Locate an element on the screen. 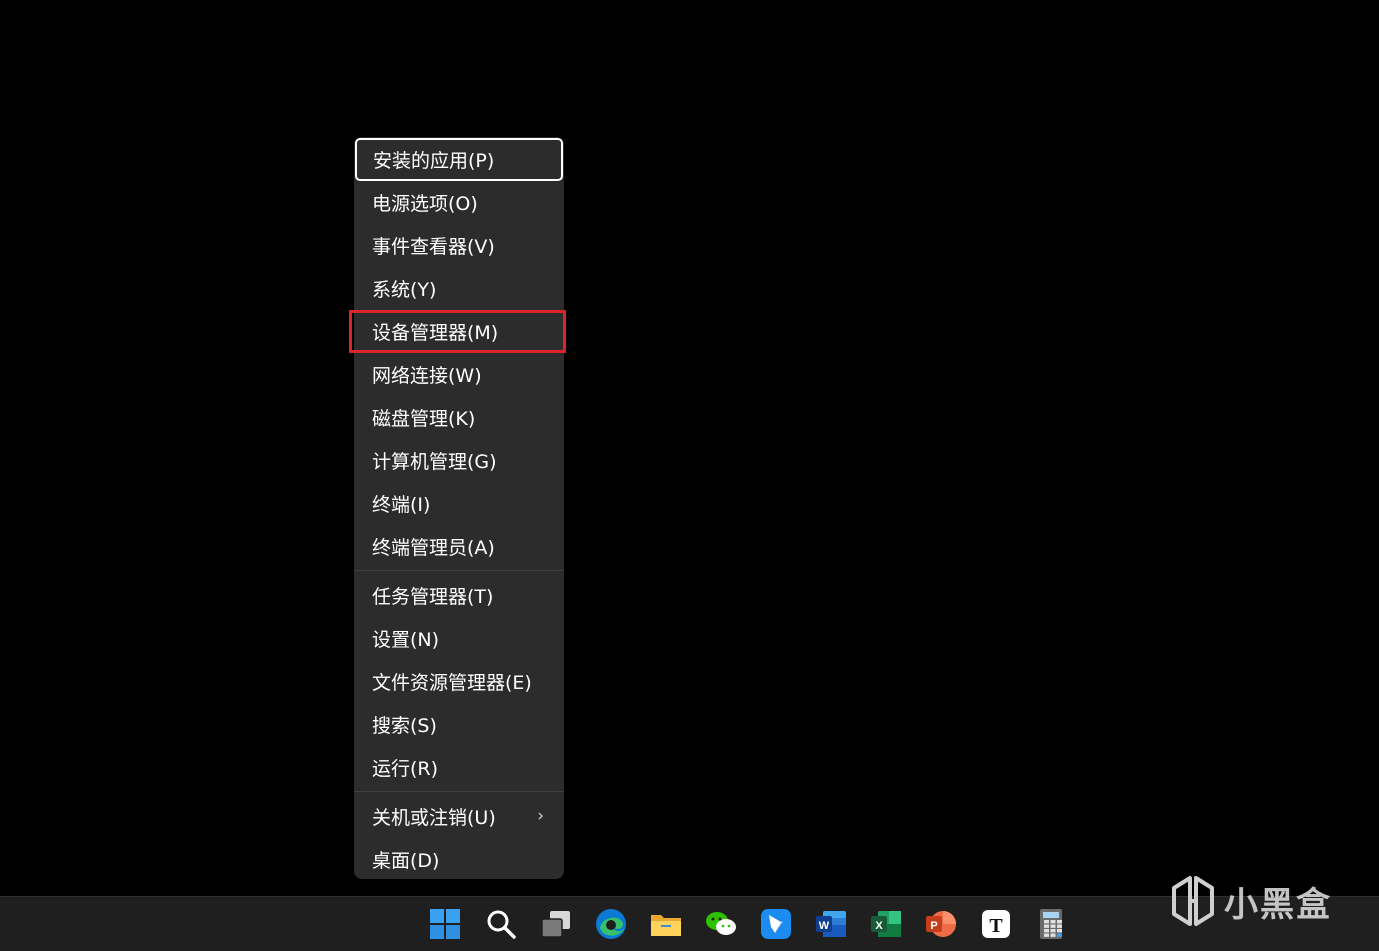 This screenshot has width=1379, height=951. menu-item: 网络连接(W) is located at coordinates (459, 374).